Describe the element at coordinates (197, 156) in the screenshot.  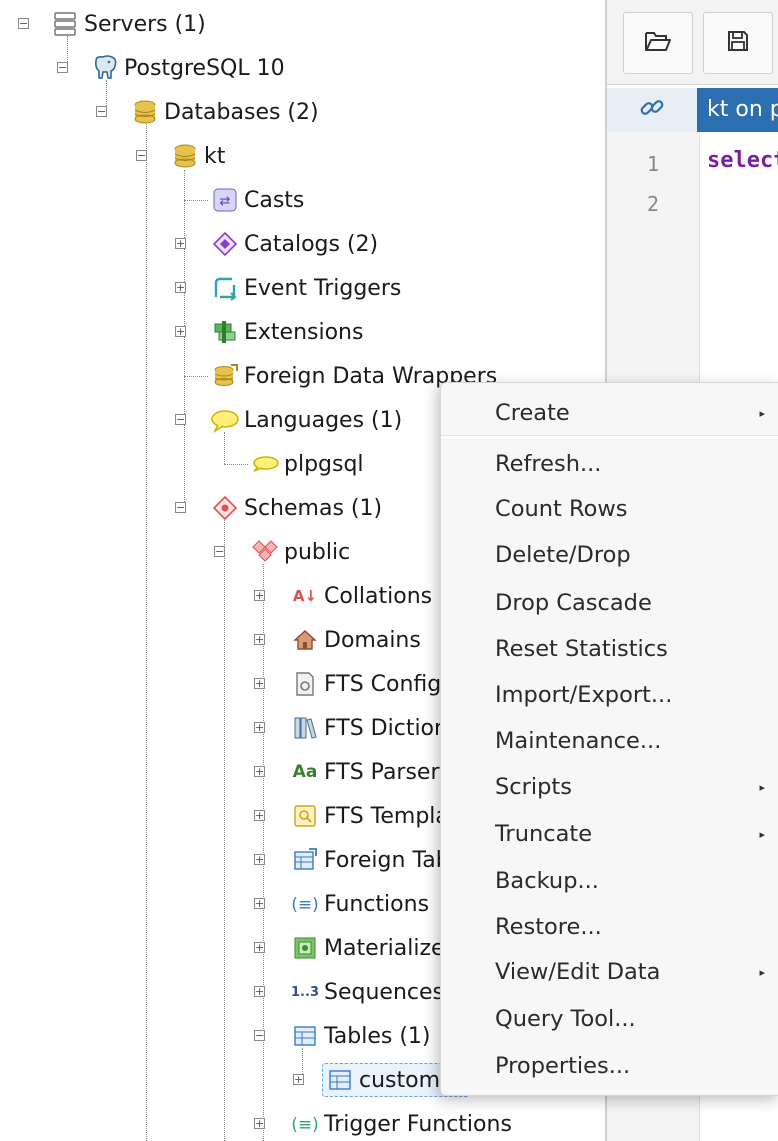
I see `tree-node-database-kt: kt` at that location.